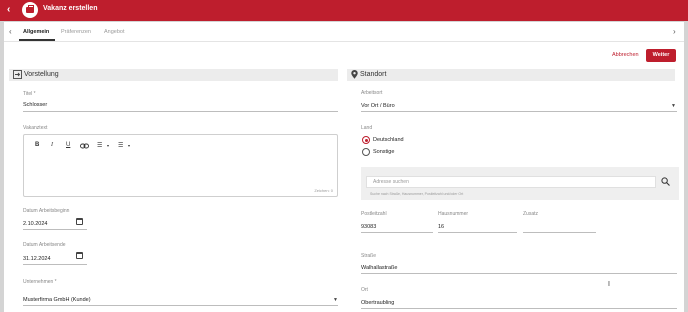  What do you see at coordinates (52, 145) in the screenshot?
I see `italic-icon: I` at bounding box center [52, 145].